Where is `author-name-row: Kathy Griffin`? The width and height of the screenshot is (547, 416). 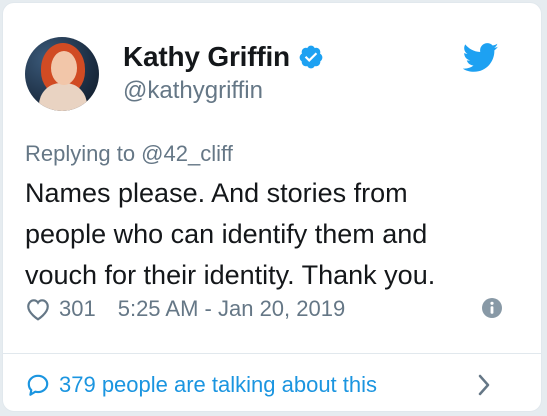 author-name-row: Kathy Griffin is located at coordinates (223, 57).